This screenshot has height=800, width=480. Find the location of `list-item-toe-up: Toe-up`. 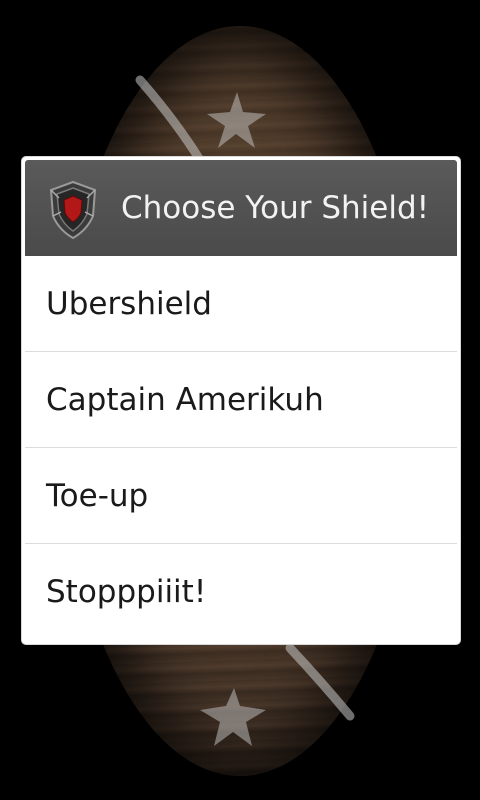

list-item-toe-up: Toe-up is located at coordinates (241, 496).